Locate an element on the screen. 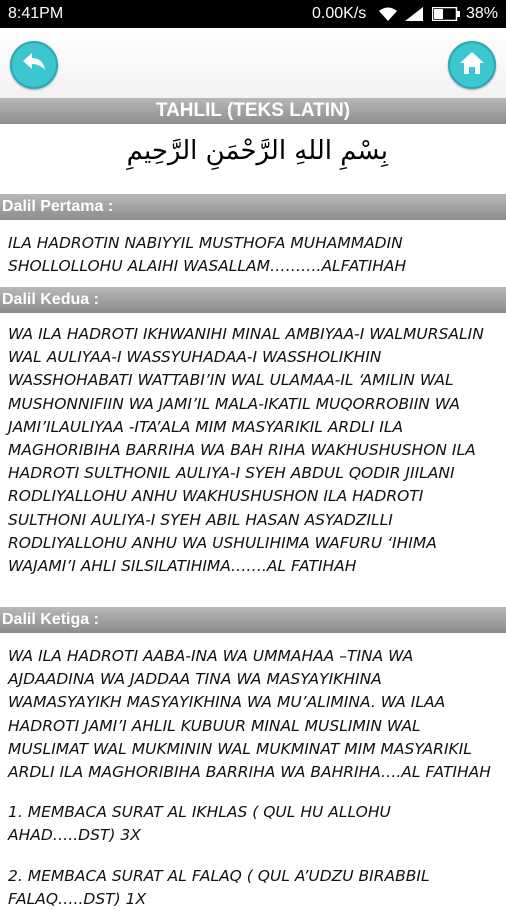  back-arrow-icon is located at coordinates (34, 65).